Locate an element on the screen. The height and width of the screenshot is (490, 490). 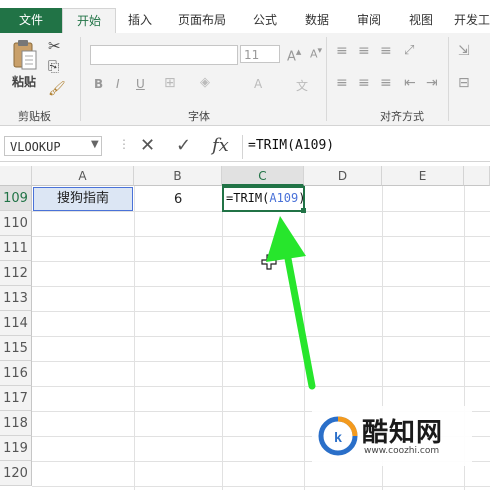
align-middle-icon: ≡ is located at coordinates (364, 51).